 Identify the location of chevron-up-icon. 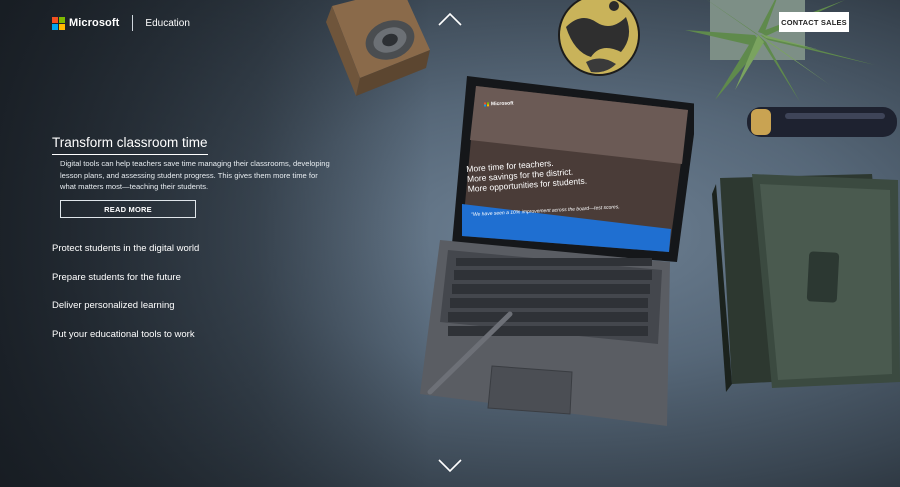
(450, 19).